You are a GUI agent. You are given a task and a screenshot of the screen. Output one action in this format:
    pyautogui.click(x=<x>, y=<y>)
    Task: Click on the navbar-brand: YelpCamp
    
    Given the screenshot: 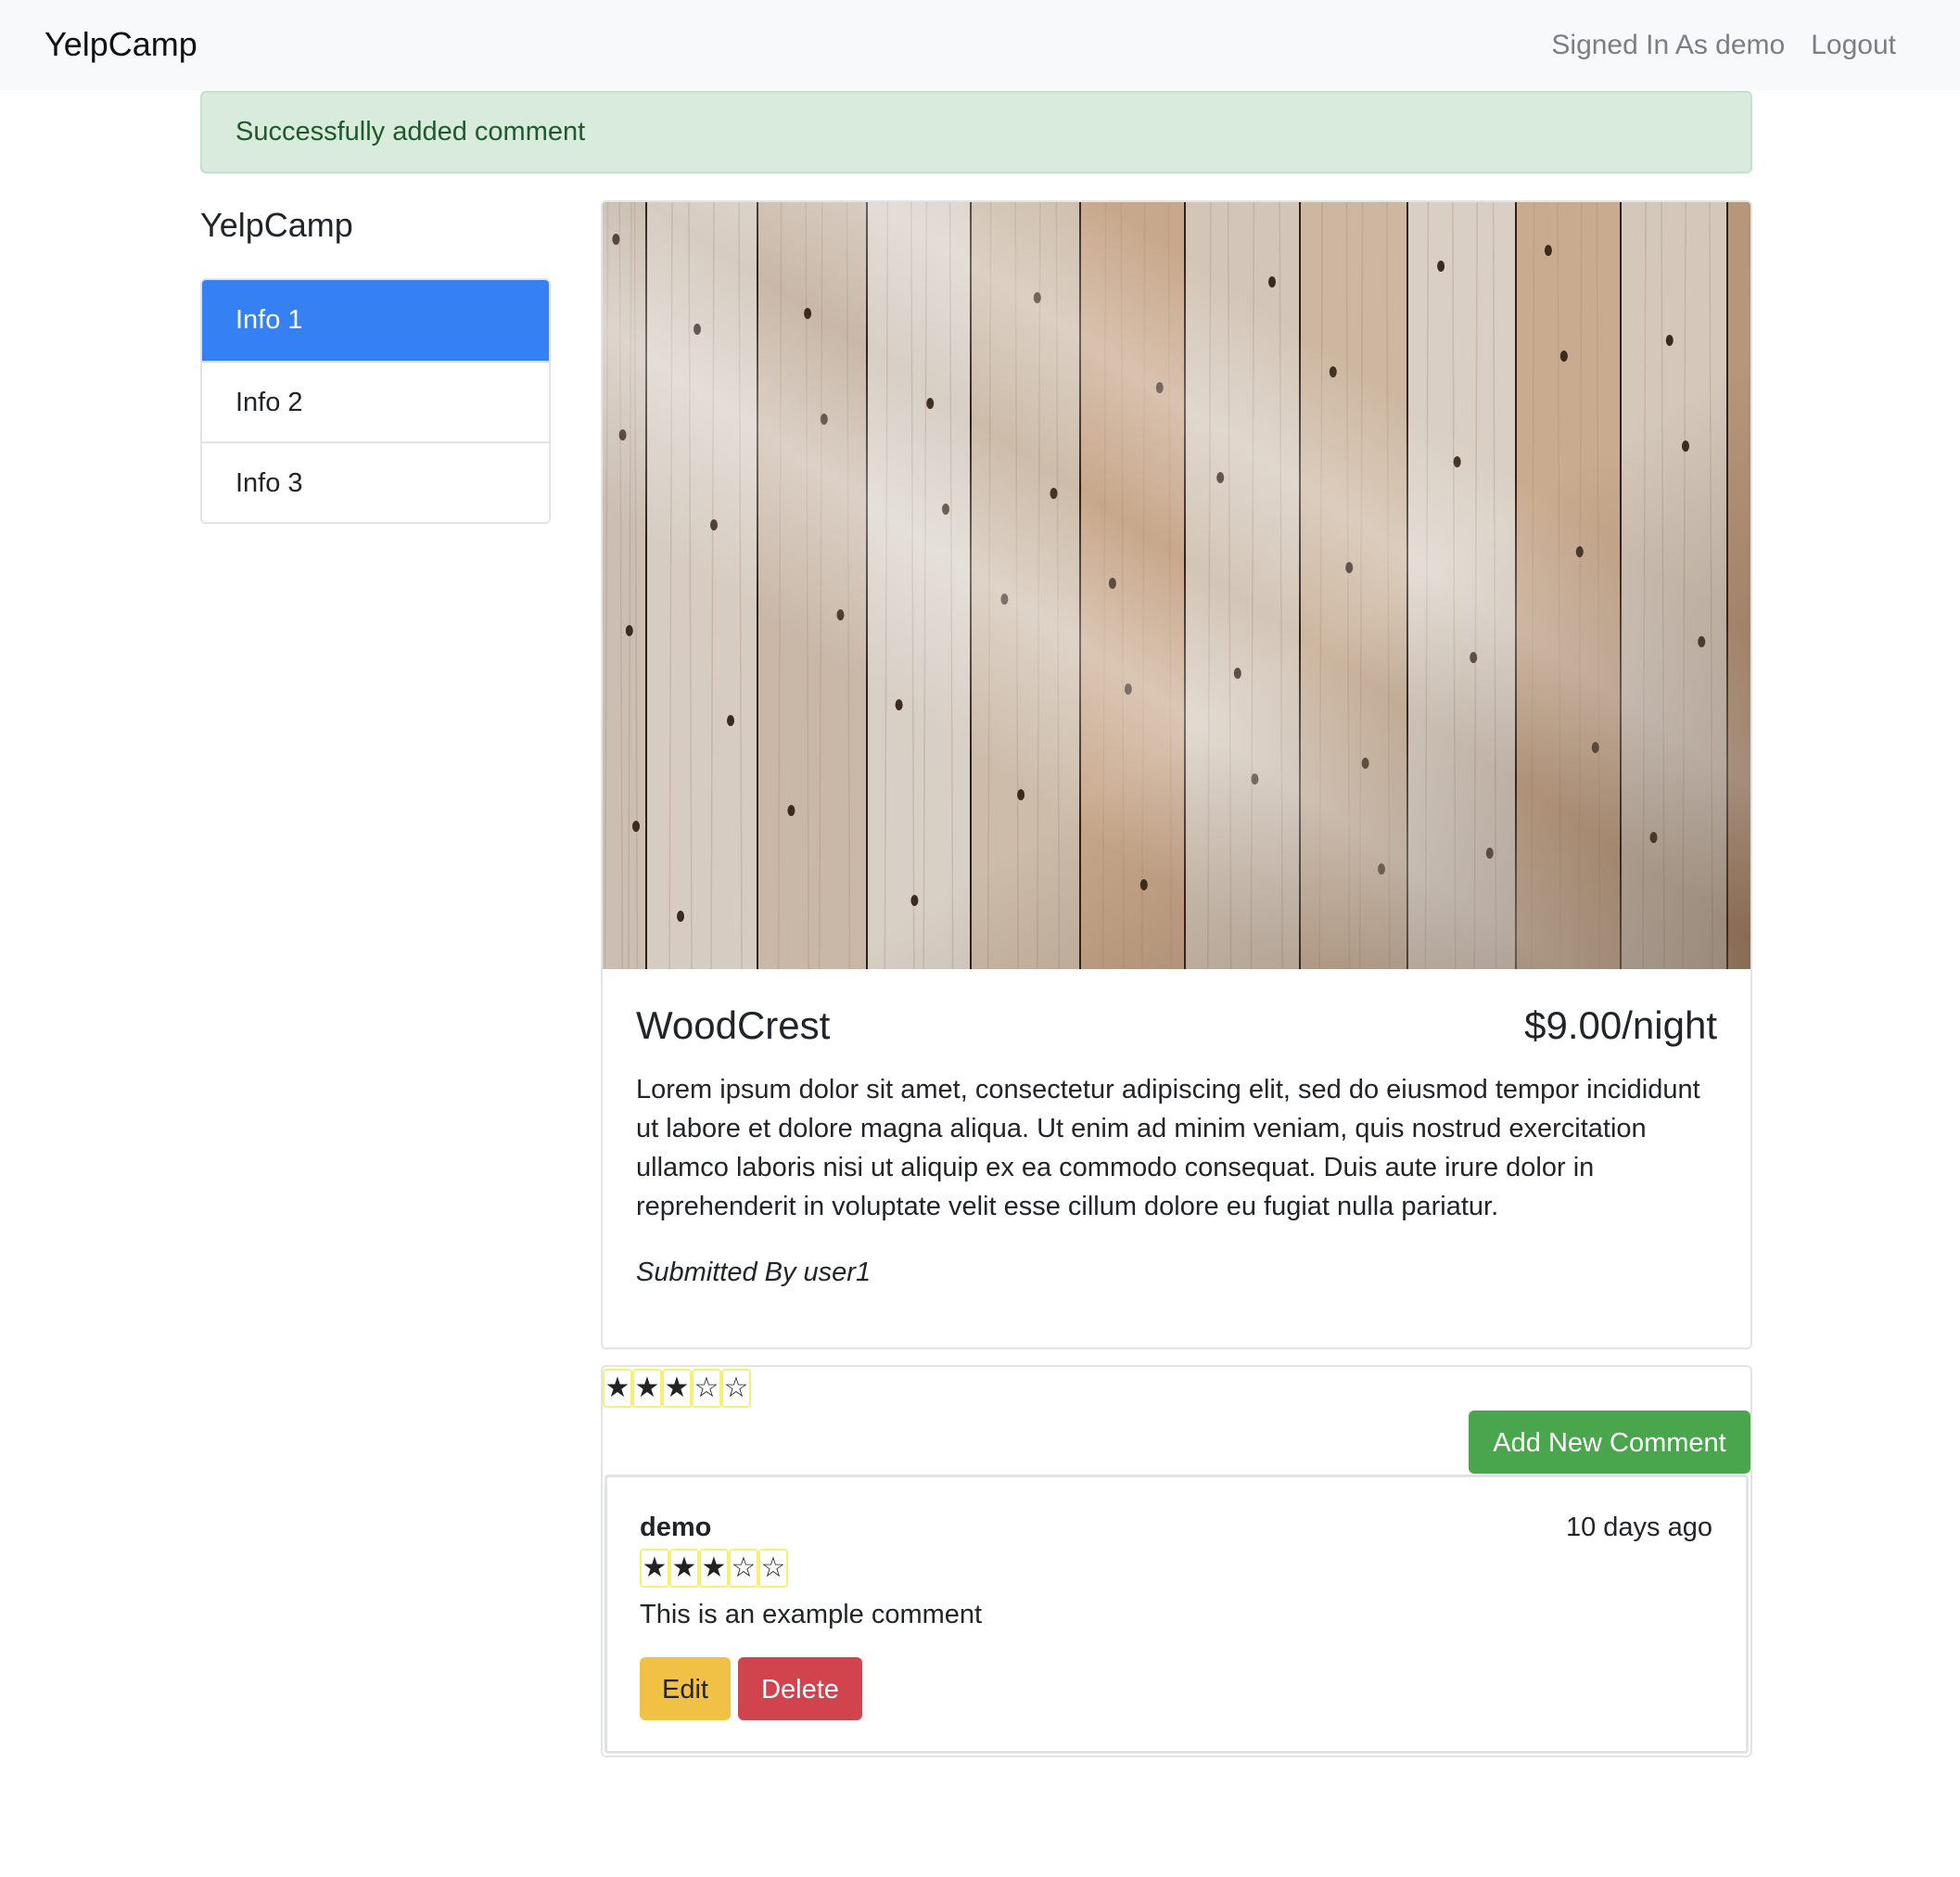 What is the action you would take?
    pyautogui.click(x=121, y=44)
    